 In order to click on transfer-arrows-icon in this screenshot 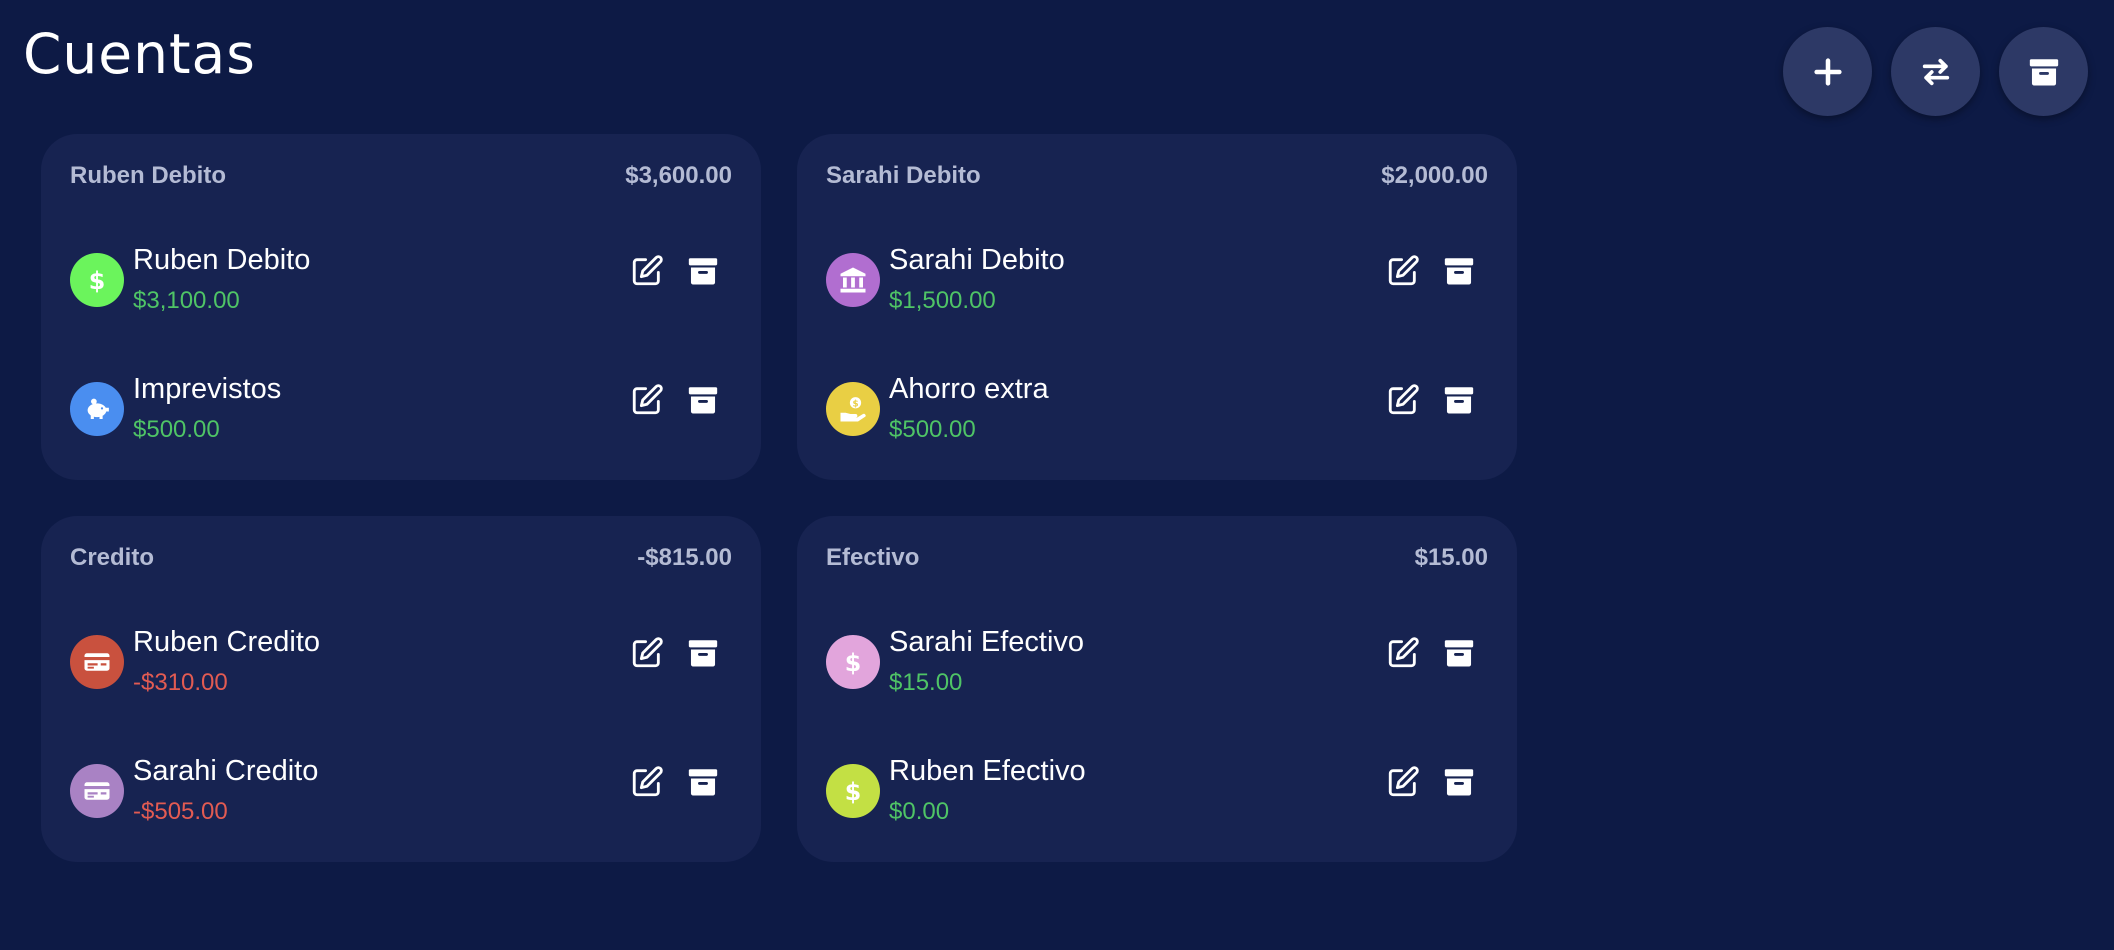, I will do `click(1935, 71)`.